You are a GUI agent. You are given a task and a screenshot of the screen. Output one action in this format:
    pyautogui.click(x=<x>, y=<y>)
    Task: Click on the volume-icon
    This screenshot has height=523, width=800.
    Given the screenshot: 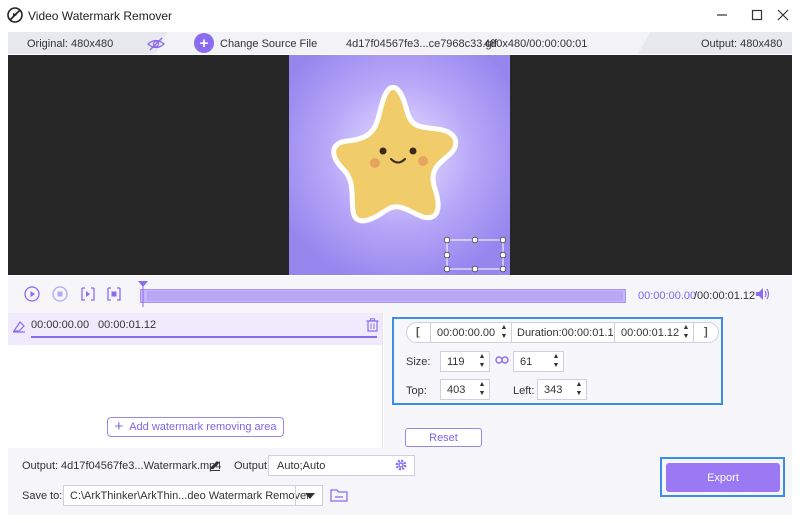 What is the action you would take?
    pyautogui.click(x=763, y=295)
    